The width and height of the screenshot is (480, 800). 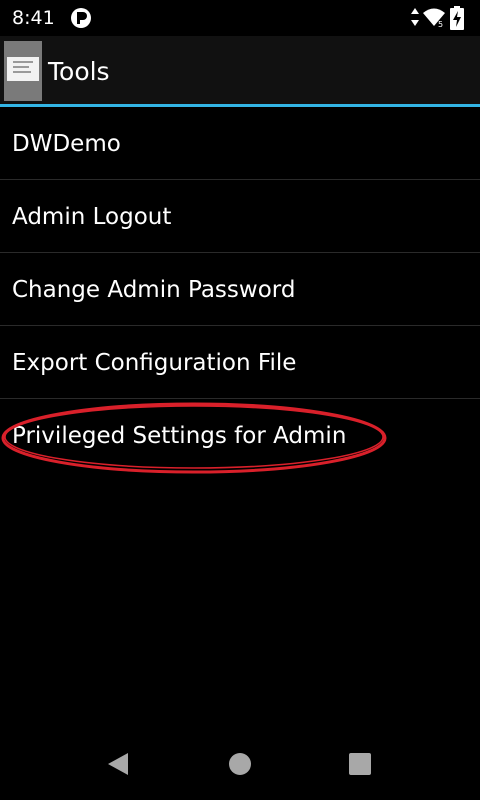 I want to click on menu-item-export-configuration-file: Export Configuration File, so click(x=240, y=362).